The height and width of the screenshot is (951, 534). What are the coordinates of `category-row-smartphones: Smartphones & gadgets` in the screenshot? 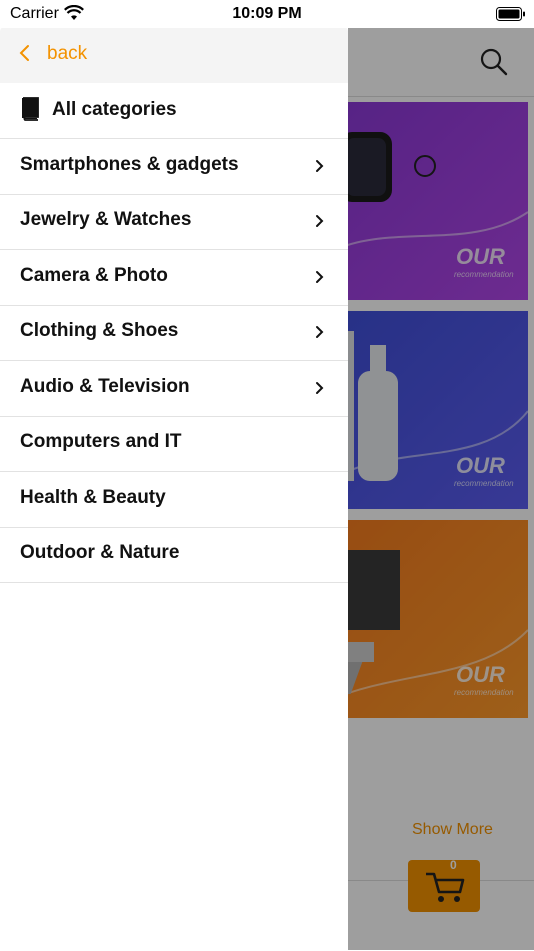 It's located at (174, 167).